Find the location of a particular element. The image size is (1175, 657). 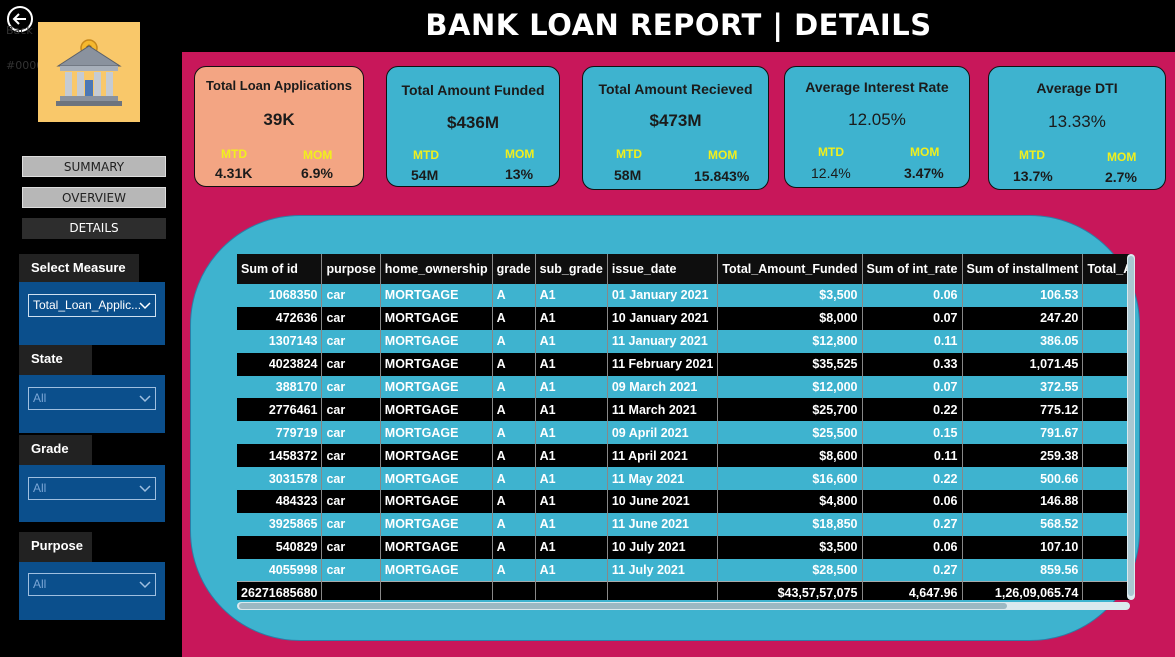

column-header: home_ownership is located at coordinates (436, 269).